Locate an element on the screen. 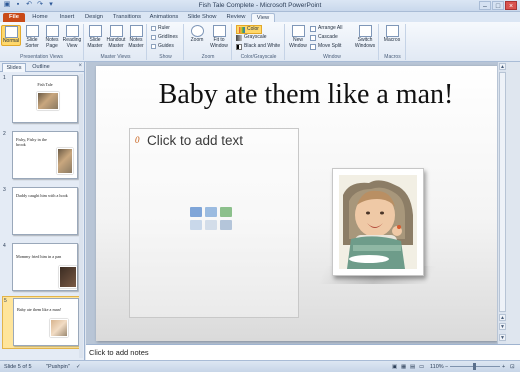  zoom-in-icon: + is located at coordinates (503, 367).